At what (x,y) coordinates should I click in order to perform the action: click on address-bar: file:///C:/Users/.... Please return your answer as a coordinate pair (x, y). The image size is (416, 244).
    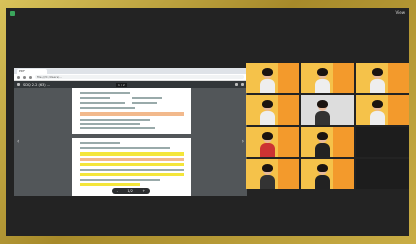
    Looking at the image, I should click on (130, 77).